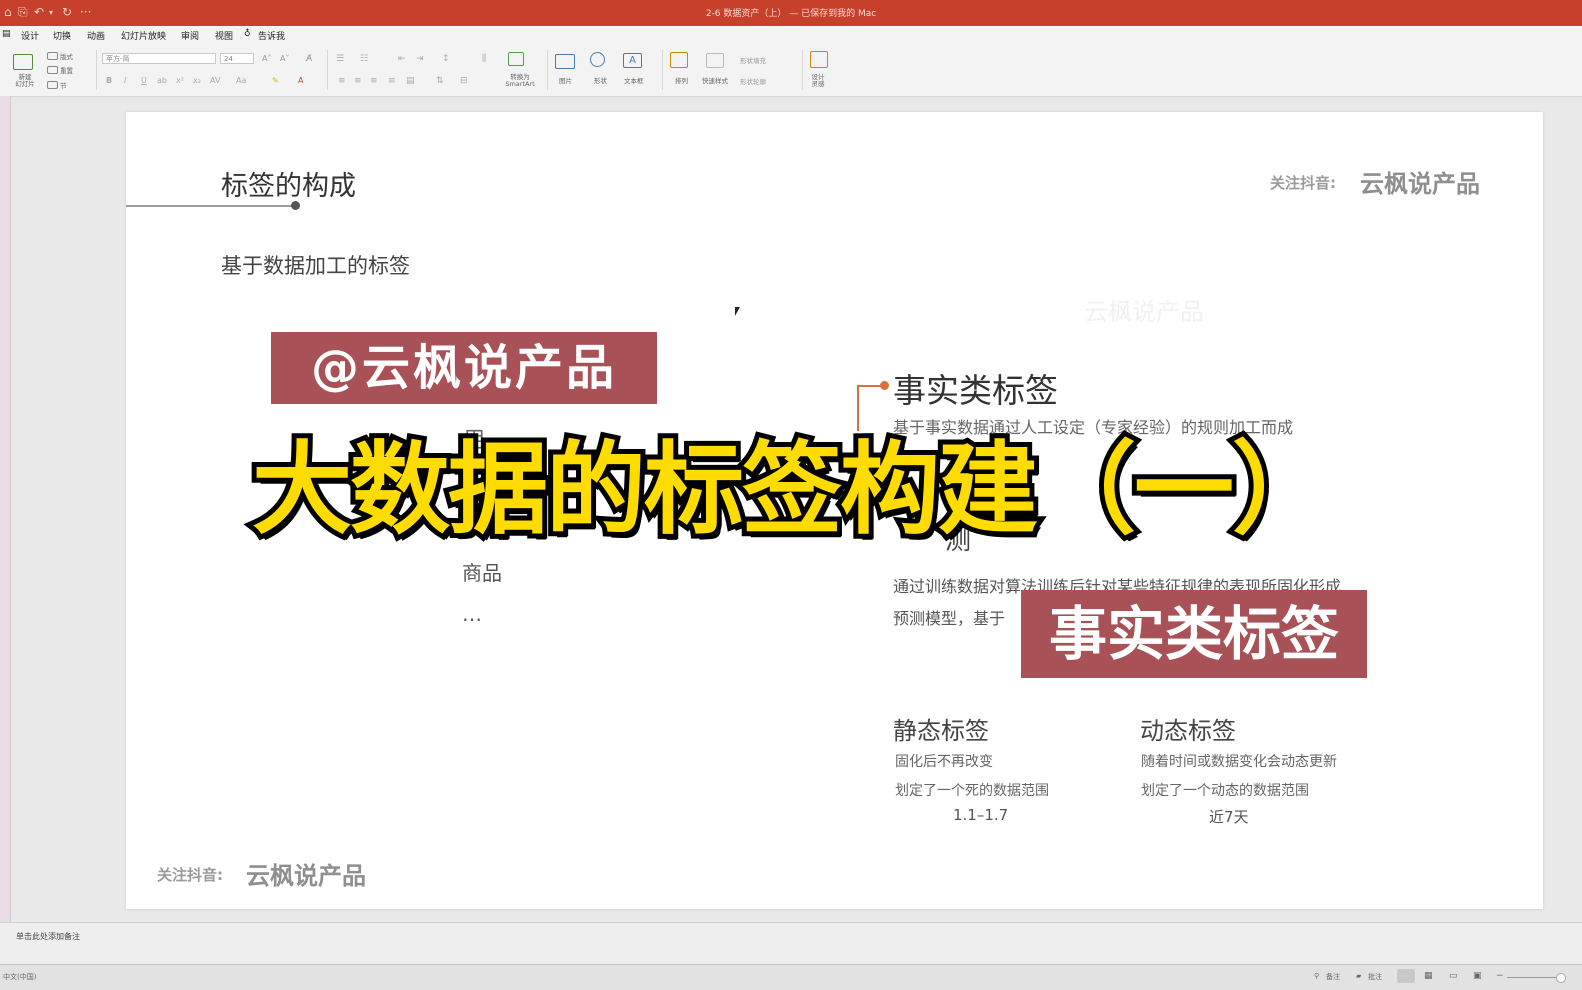 The height and width of the screenshot is (990, 1582). What do you see at coordinates (30, 35) in the screenshot?
I see `tab-design: 设计` at bounding box center [30, 35].